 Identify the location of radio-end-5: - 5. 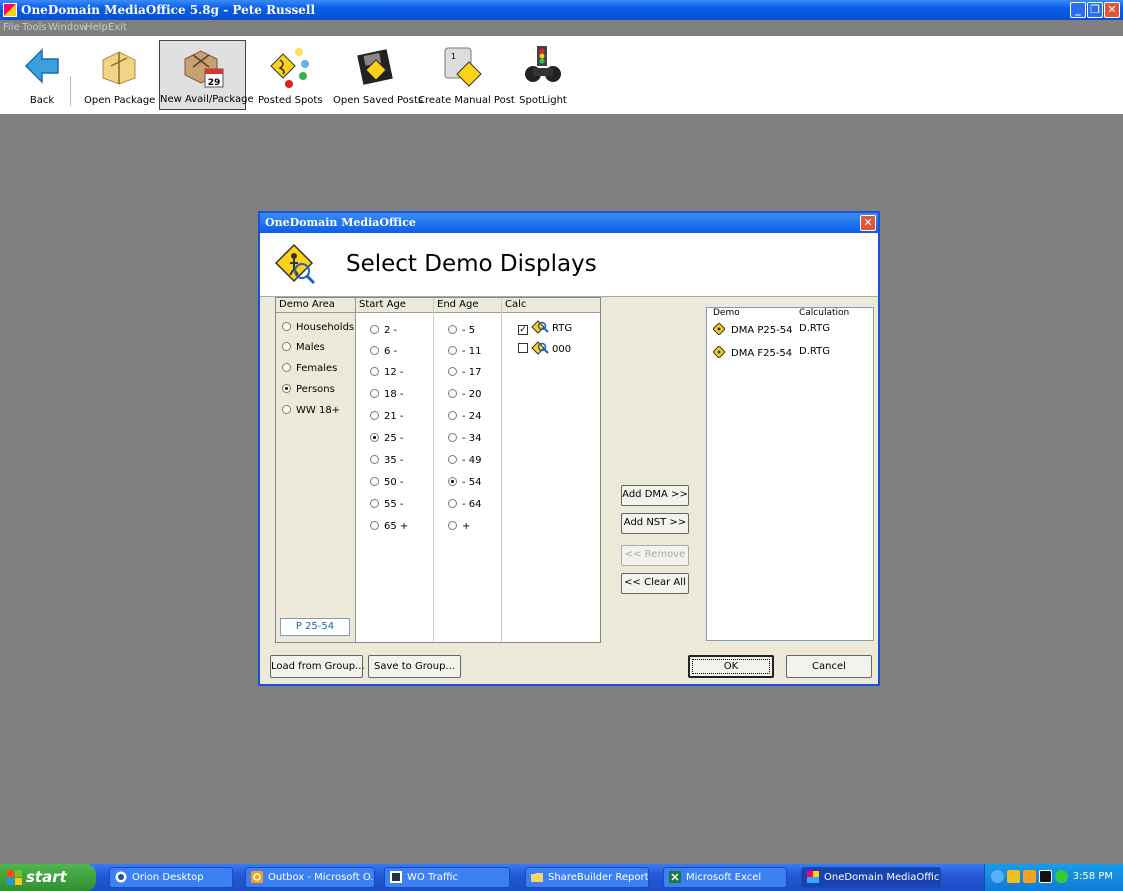
(461, 330).